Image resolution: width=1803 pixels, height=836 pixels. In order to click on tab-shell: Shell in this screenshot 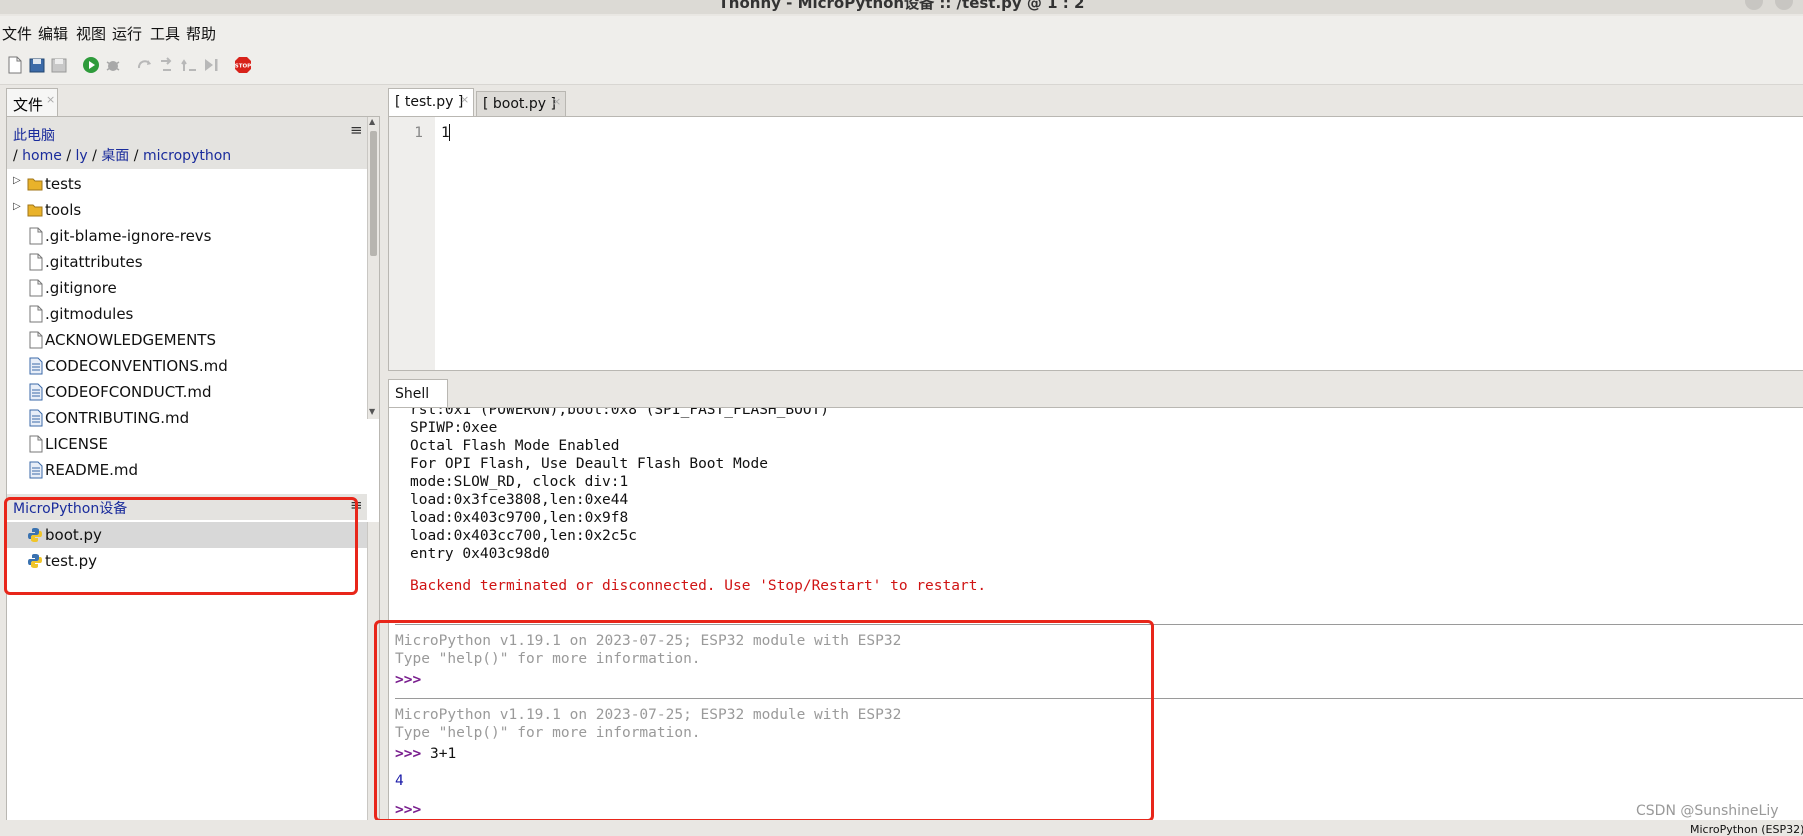, I will do `click(418, 393)`.